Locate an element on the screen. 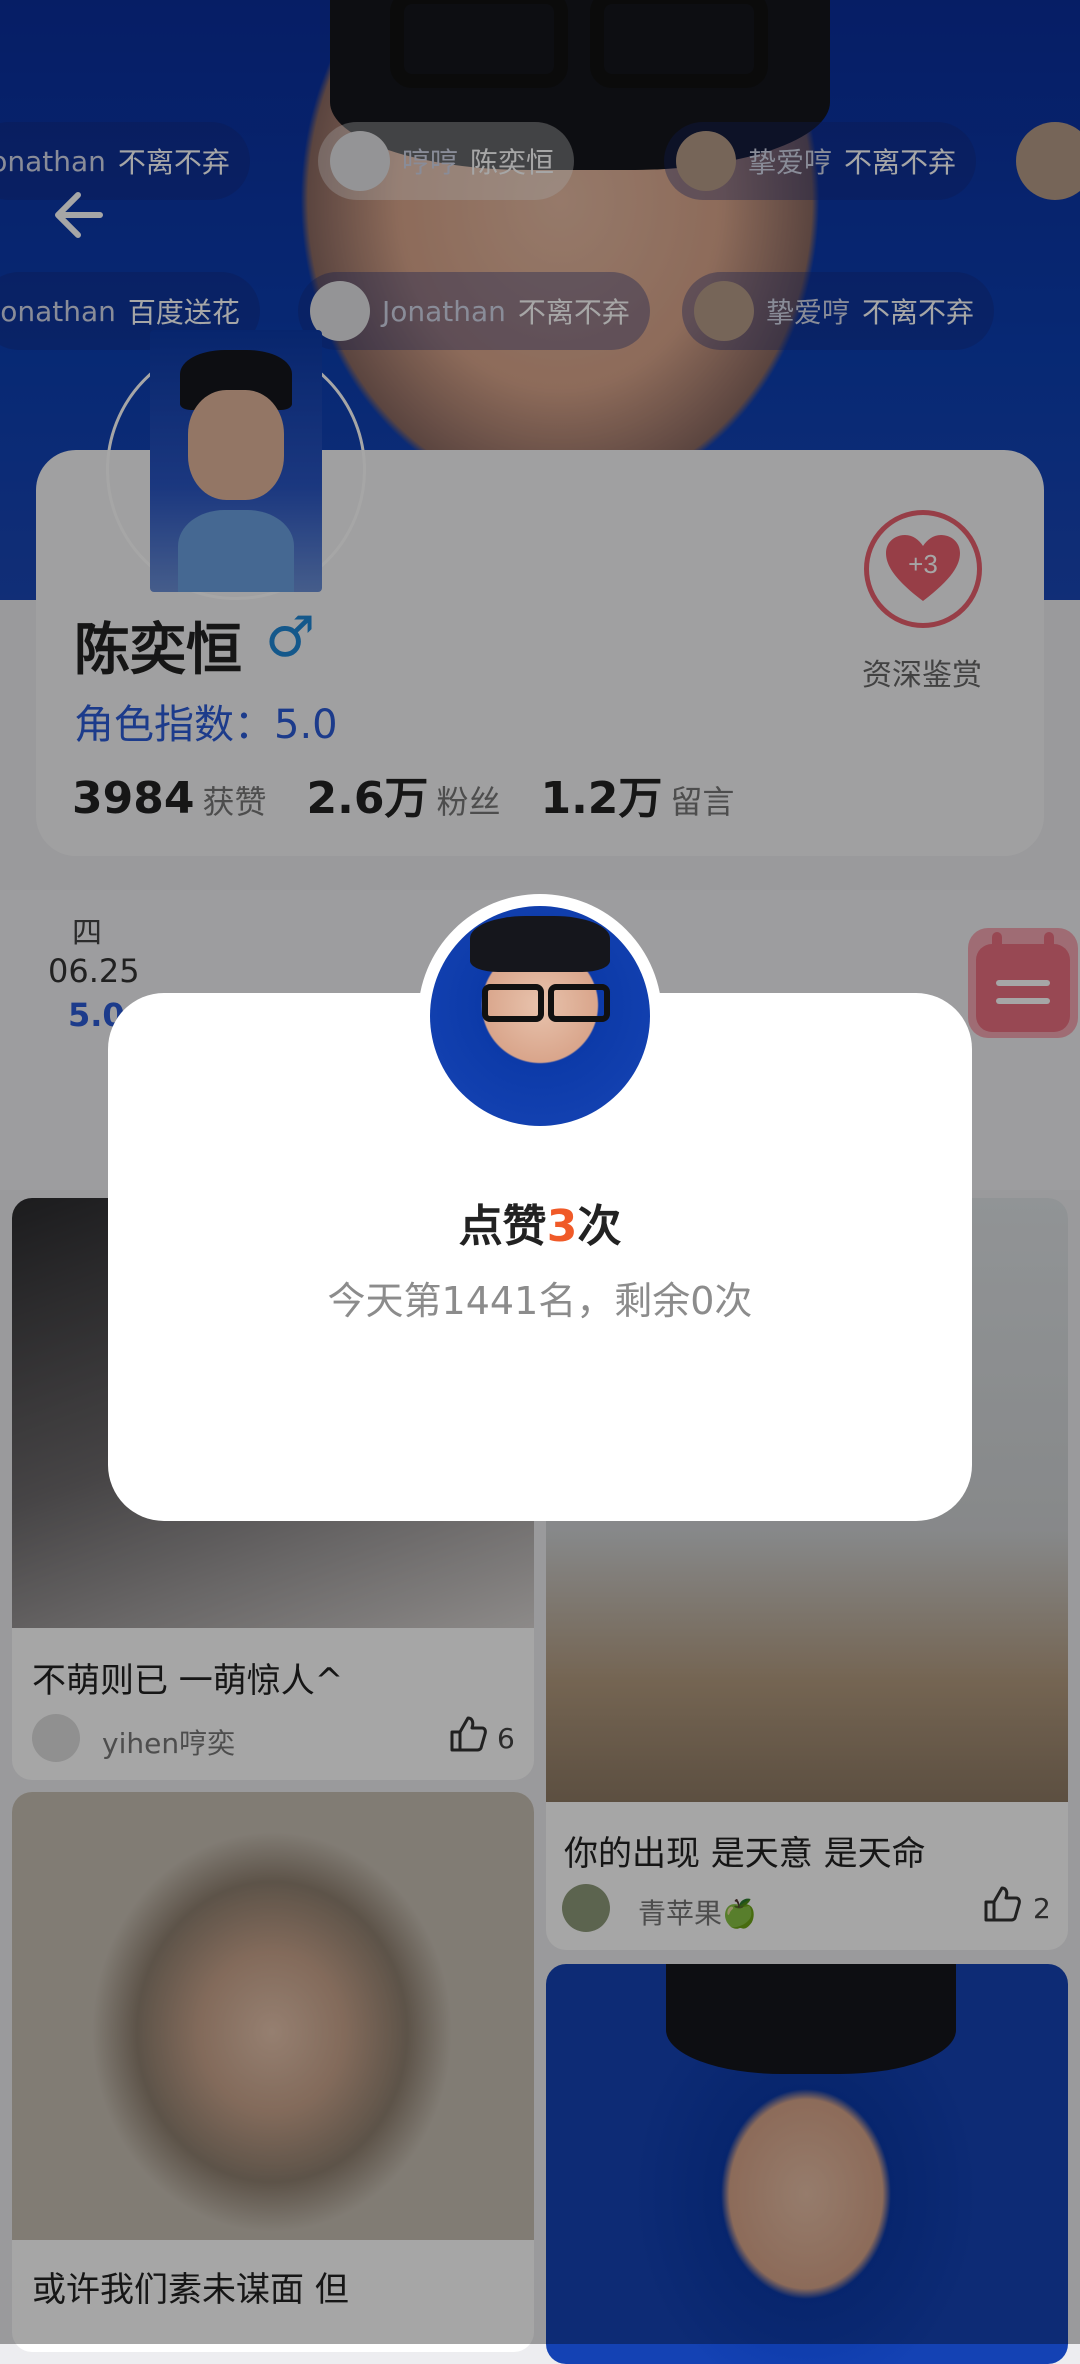 This screenshot has height=2364, width=1080. dialog-title-suffix: 次 is located at coordinates (599, 1226).